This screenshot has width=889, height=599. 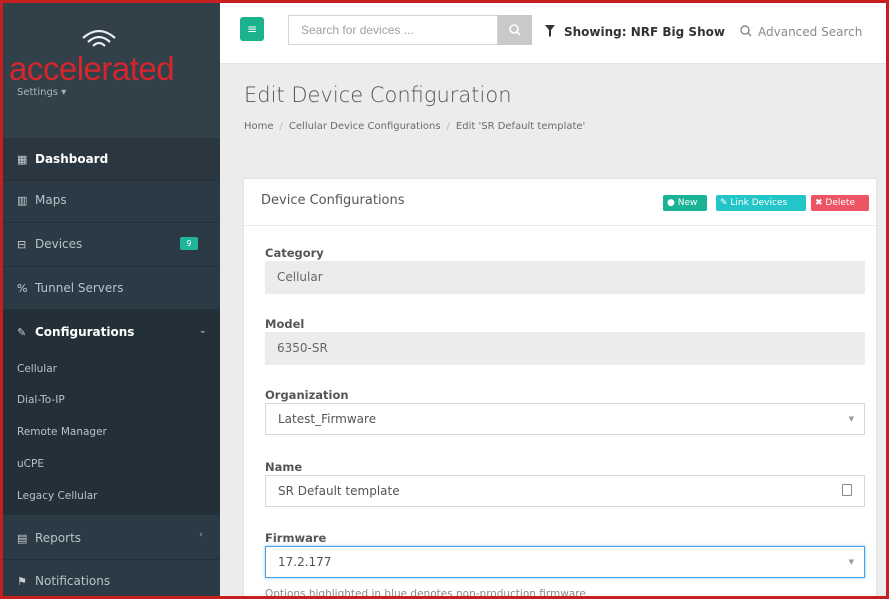 What do you see at coordinates (644, 32) in the screenshot?
I see `showing-filter-label: Showing: NRF Big Show` at bounding box center [644, 32].